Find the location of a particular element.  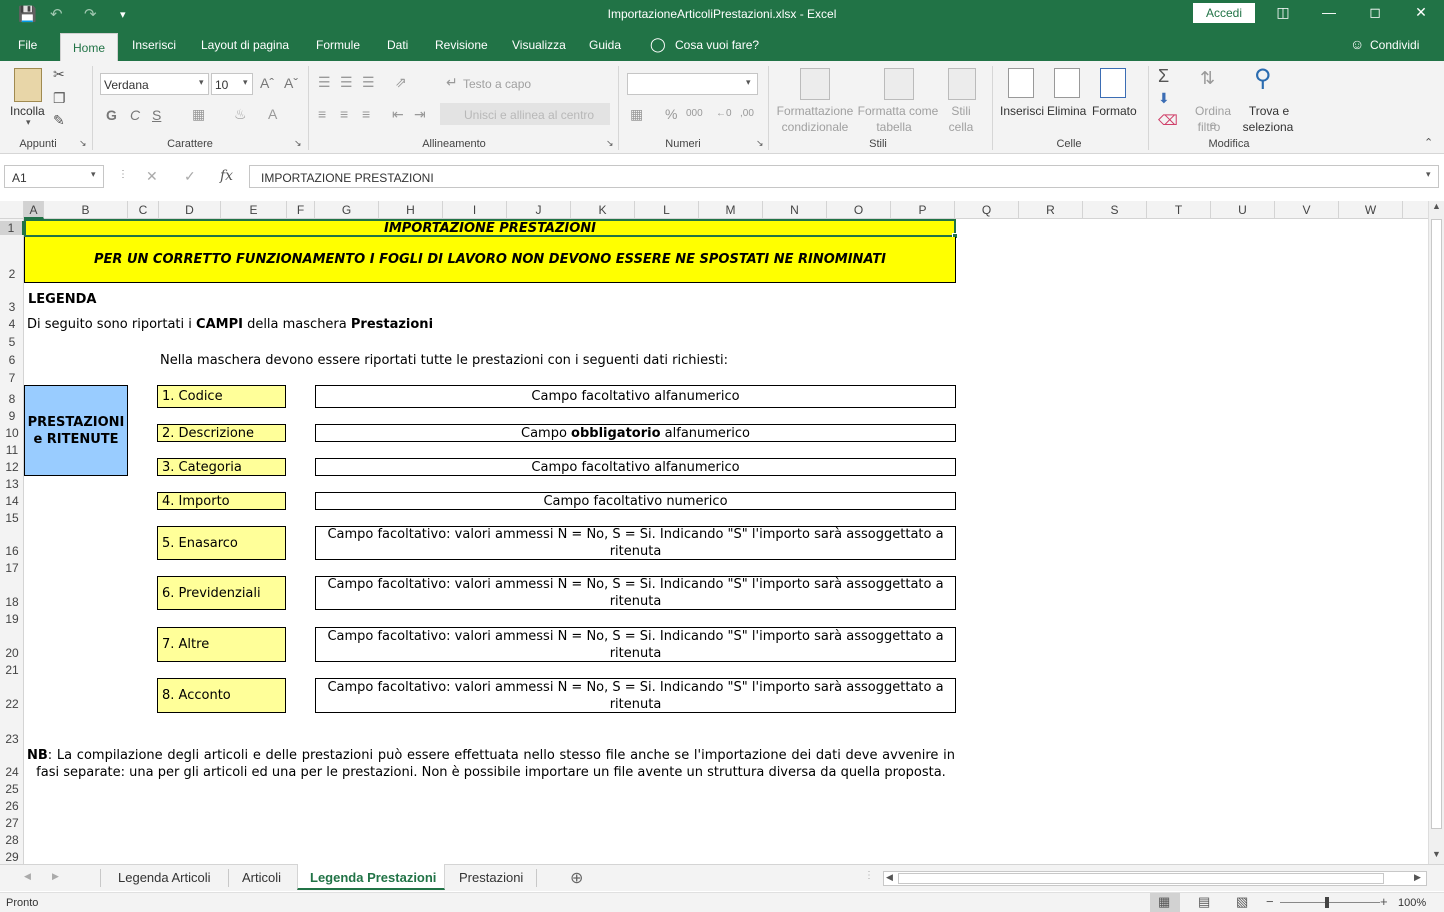

italic-icon: C is located at coordinates (135, 115).